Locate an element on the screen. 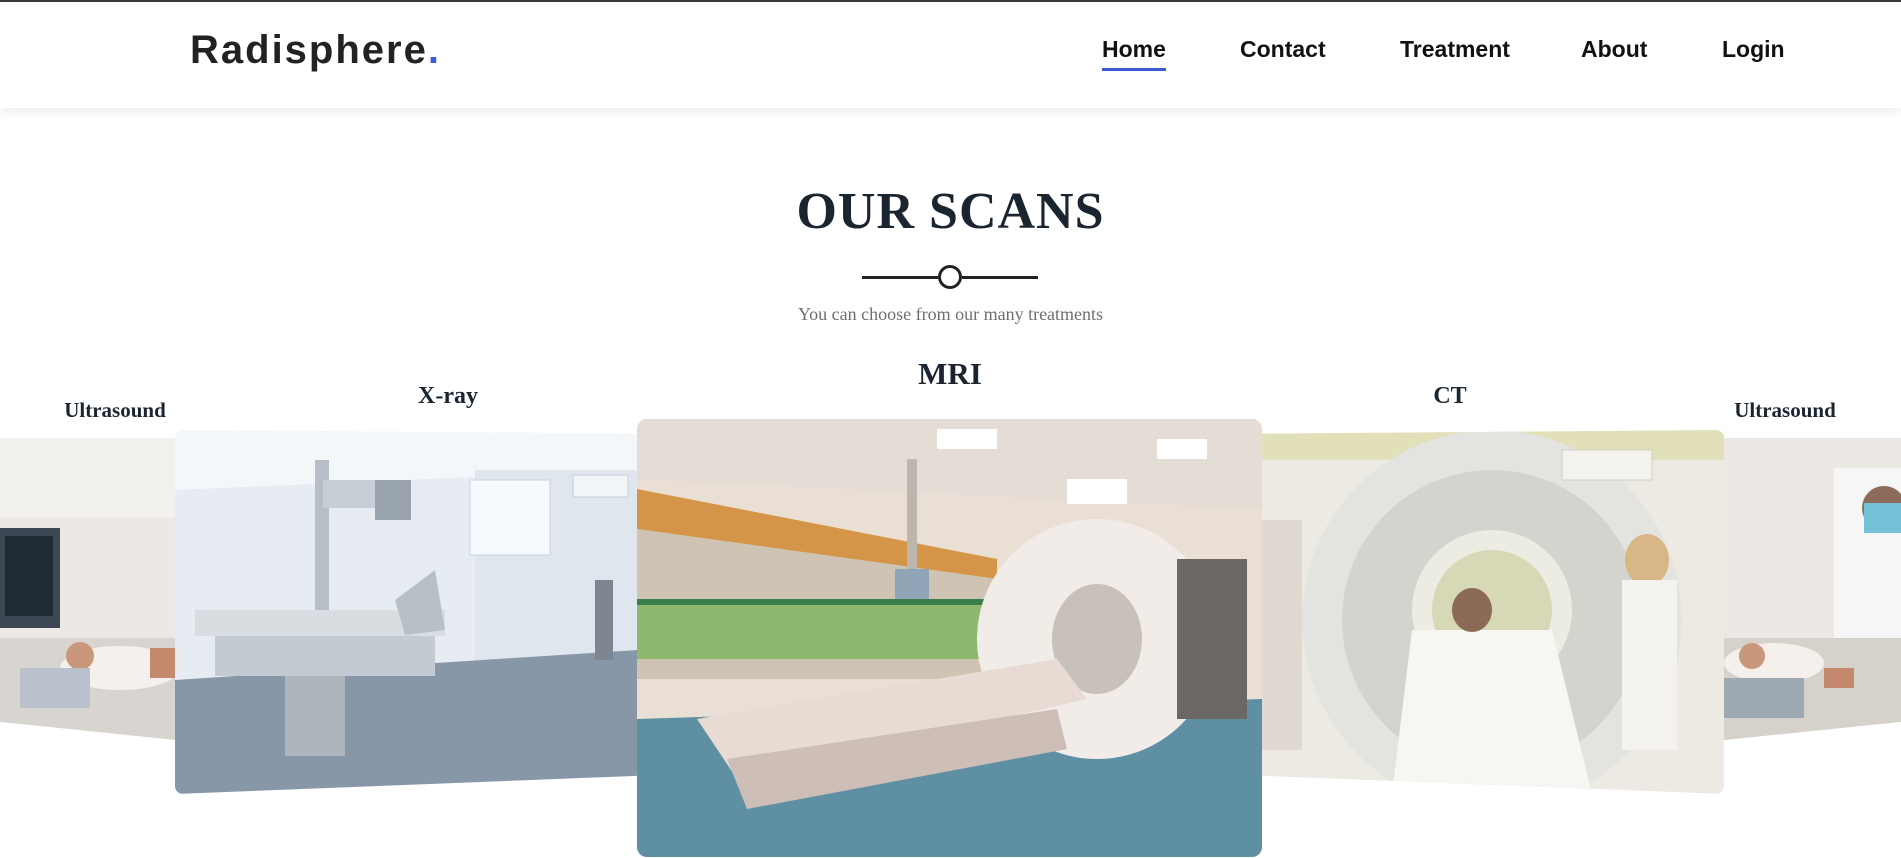  scan-card-xray is located at coordinates (406, 612).